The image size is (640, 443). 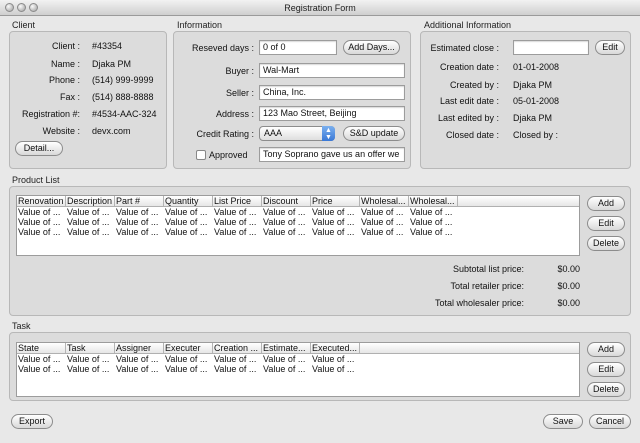 What do you see at coordinates (90, 348) in the screenshot?
I see `task-col-task: Task` at bounding box center [90, 348].